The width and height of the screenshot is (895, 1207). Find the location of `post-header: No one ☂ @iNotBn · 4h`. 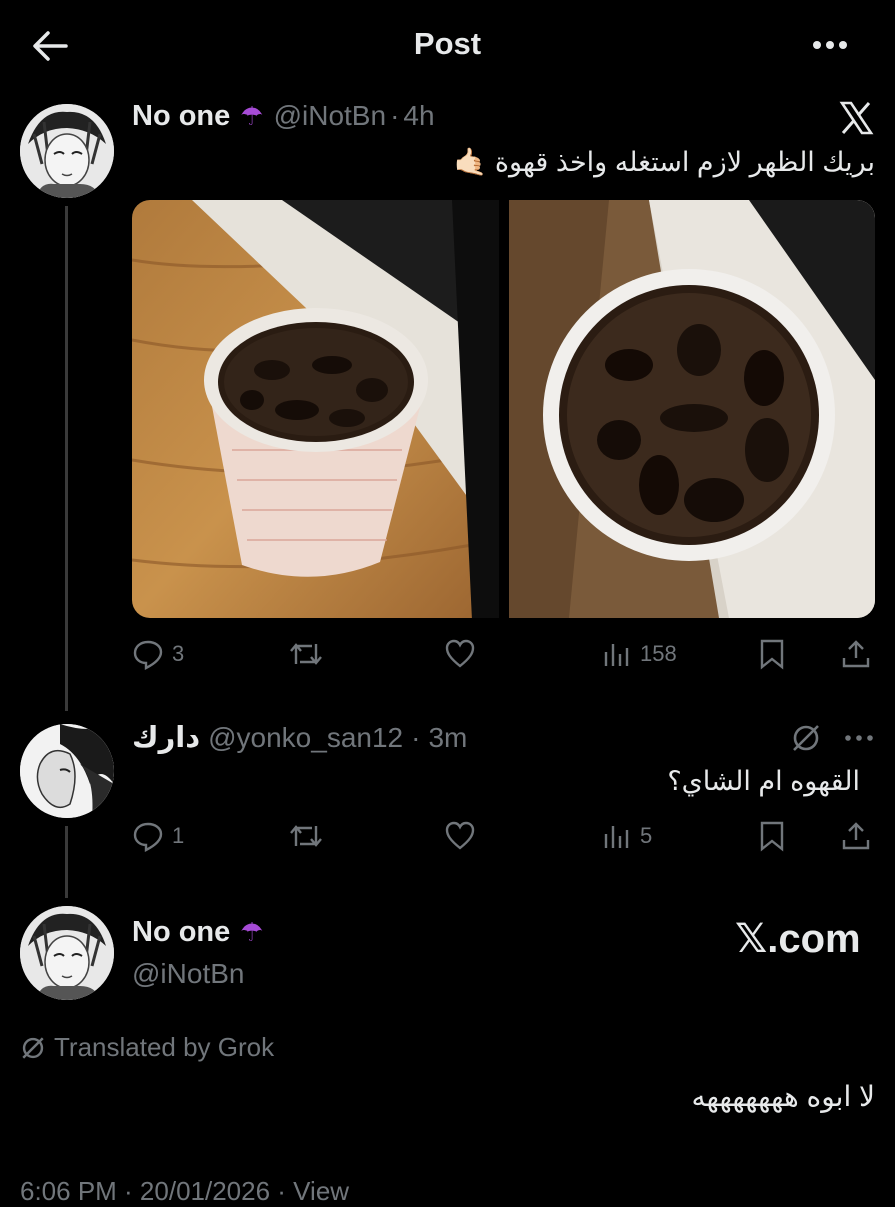

post-header: No one ☂ @iNotBn · 4h is located at coordinates (283, 116).